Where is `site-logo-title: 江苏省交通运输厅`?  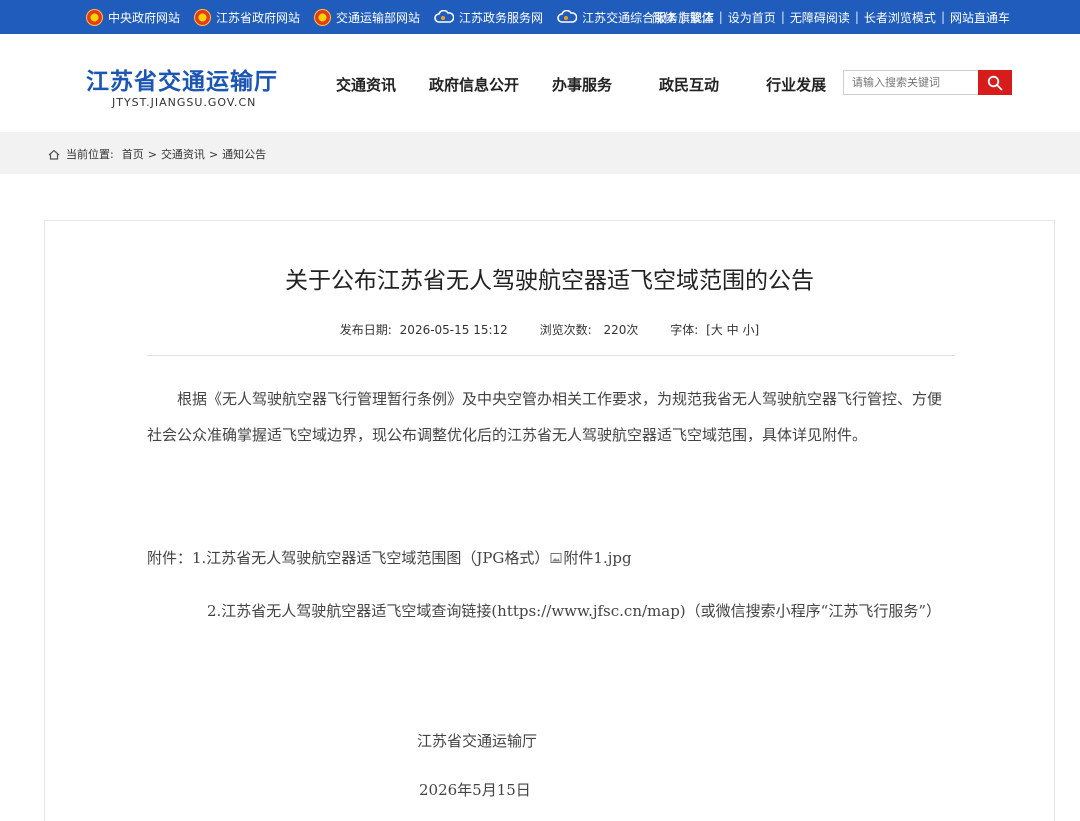 site-logo-title: 江苏省交通运输厅 is located at coordinates (182, 79).